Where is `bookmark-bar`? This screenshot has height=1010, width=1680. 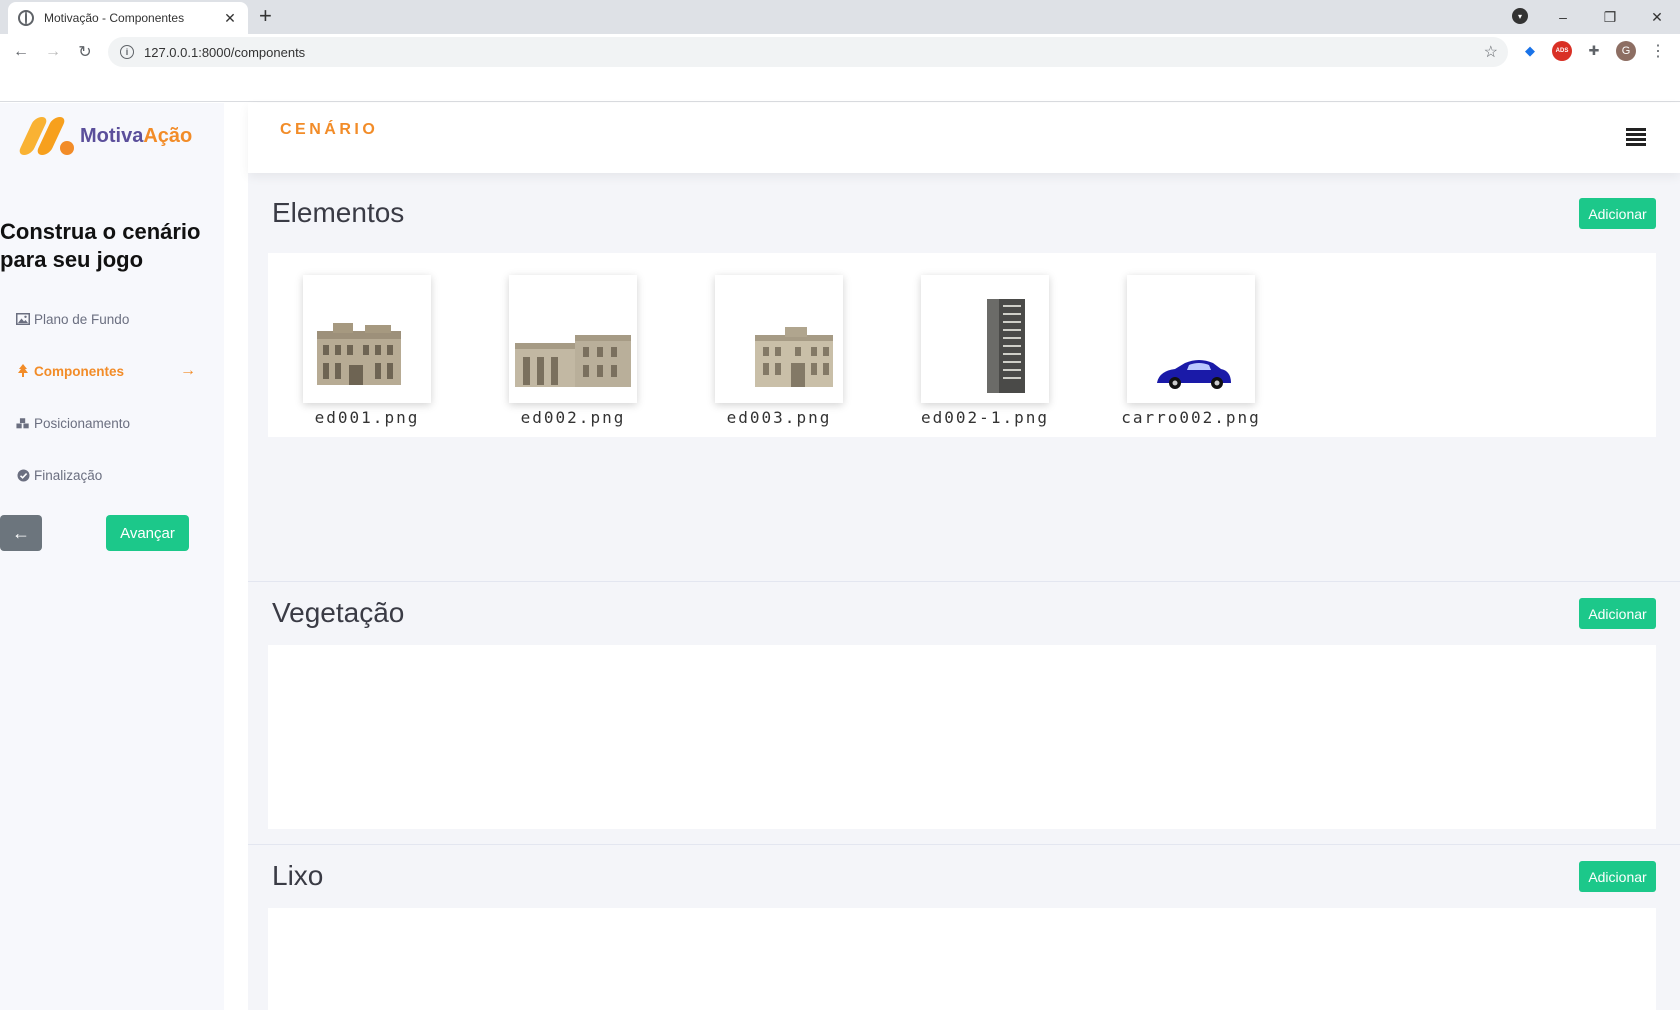
bookmark-bar is located at coordinates (840, 86).